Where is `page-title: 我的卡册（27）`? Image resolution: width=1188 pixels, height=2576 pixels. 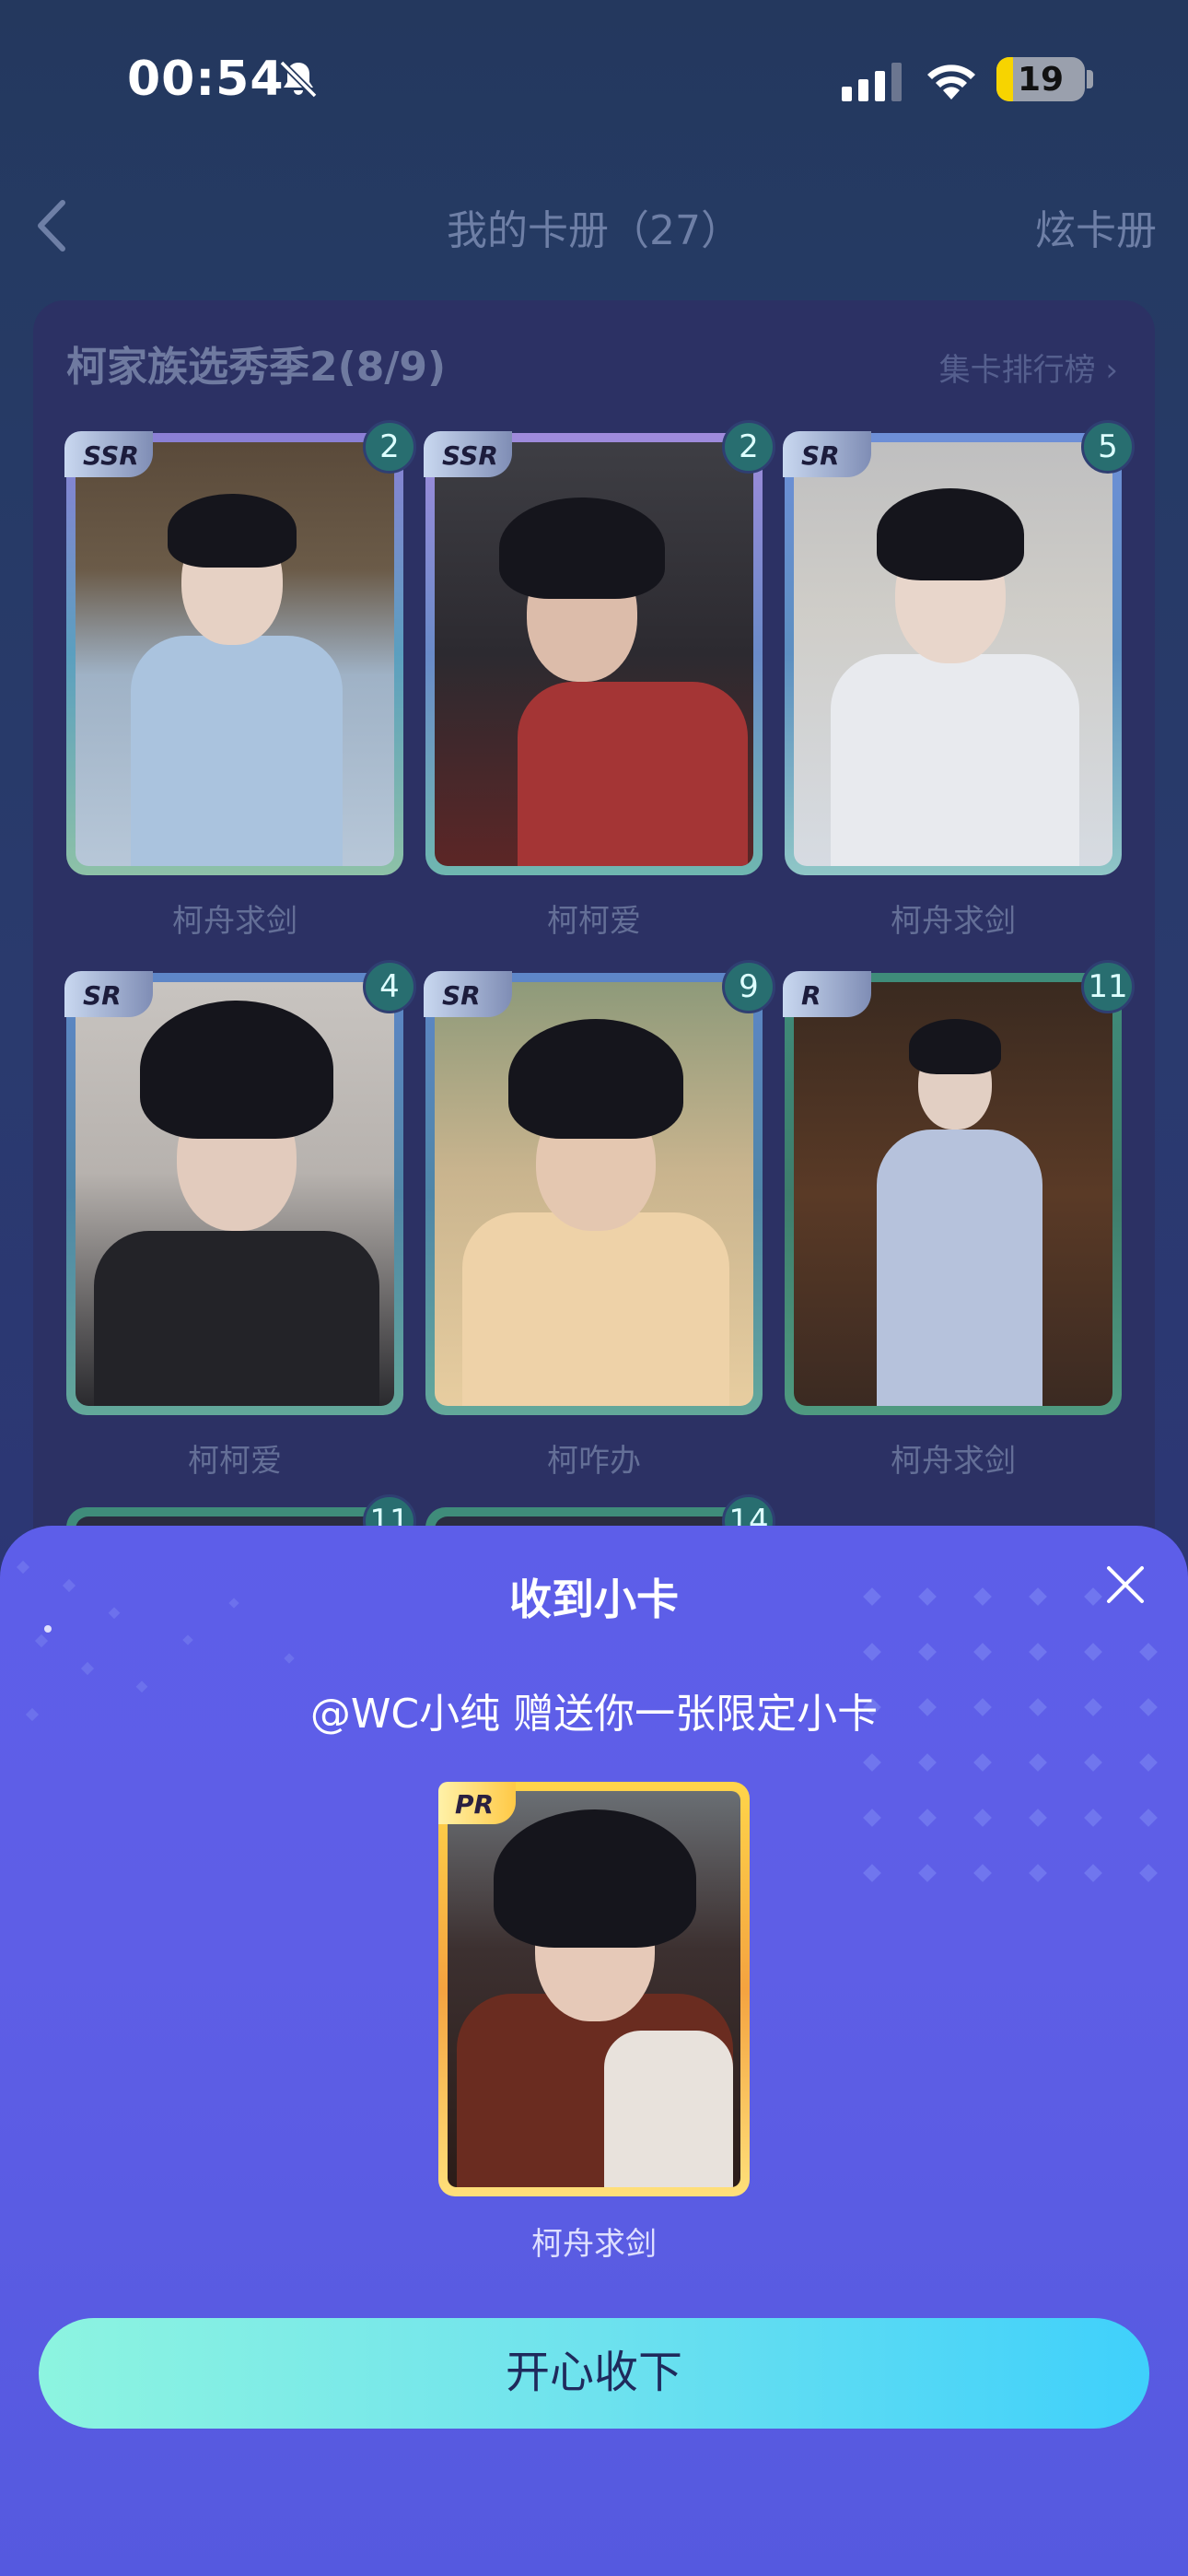
page-title: 我的卡册（27） is located at coordinates (594, 230).